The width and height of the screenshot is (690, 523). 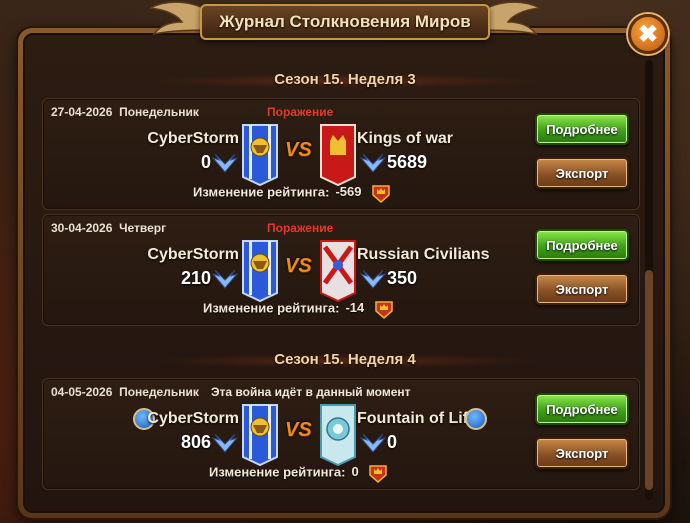 I want to click on right-score: 350, so click(x=402, y=278).